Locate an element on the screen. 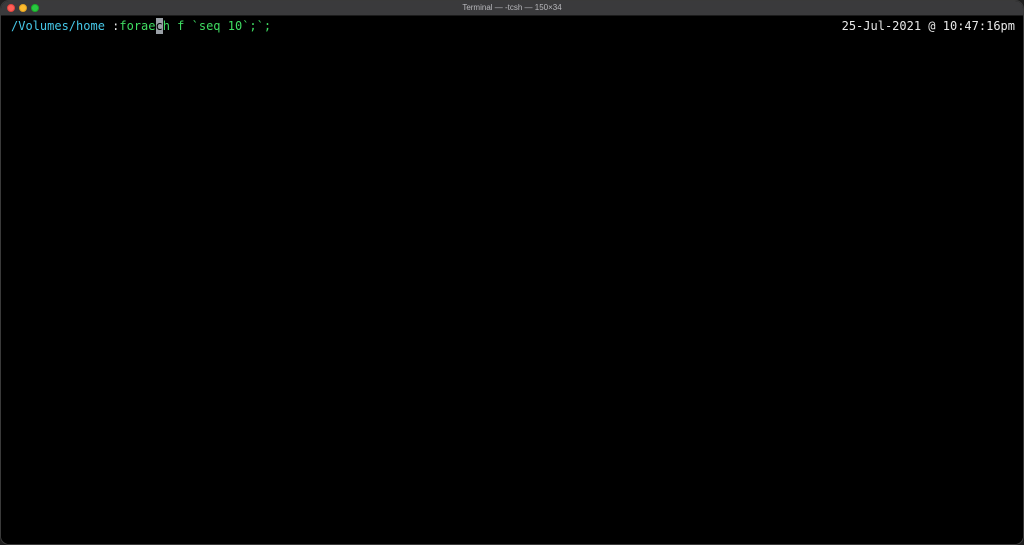 The image size is (1024, 545). title-bar: Terminal — -tcsh — 150×34 is located at coordinates (512, 8).